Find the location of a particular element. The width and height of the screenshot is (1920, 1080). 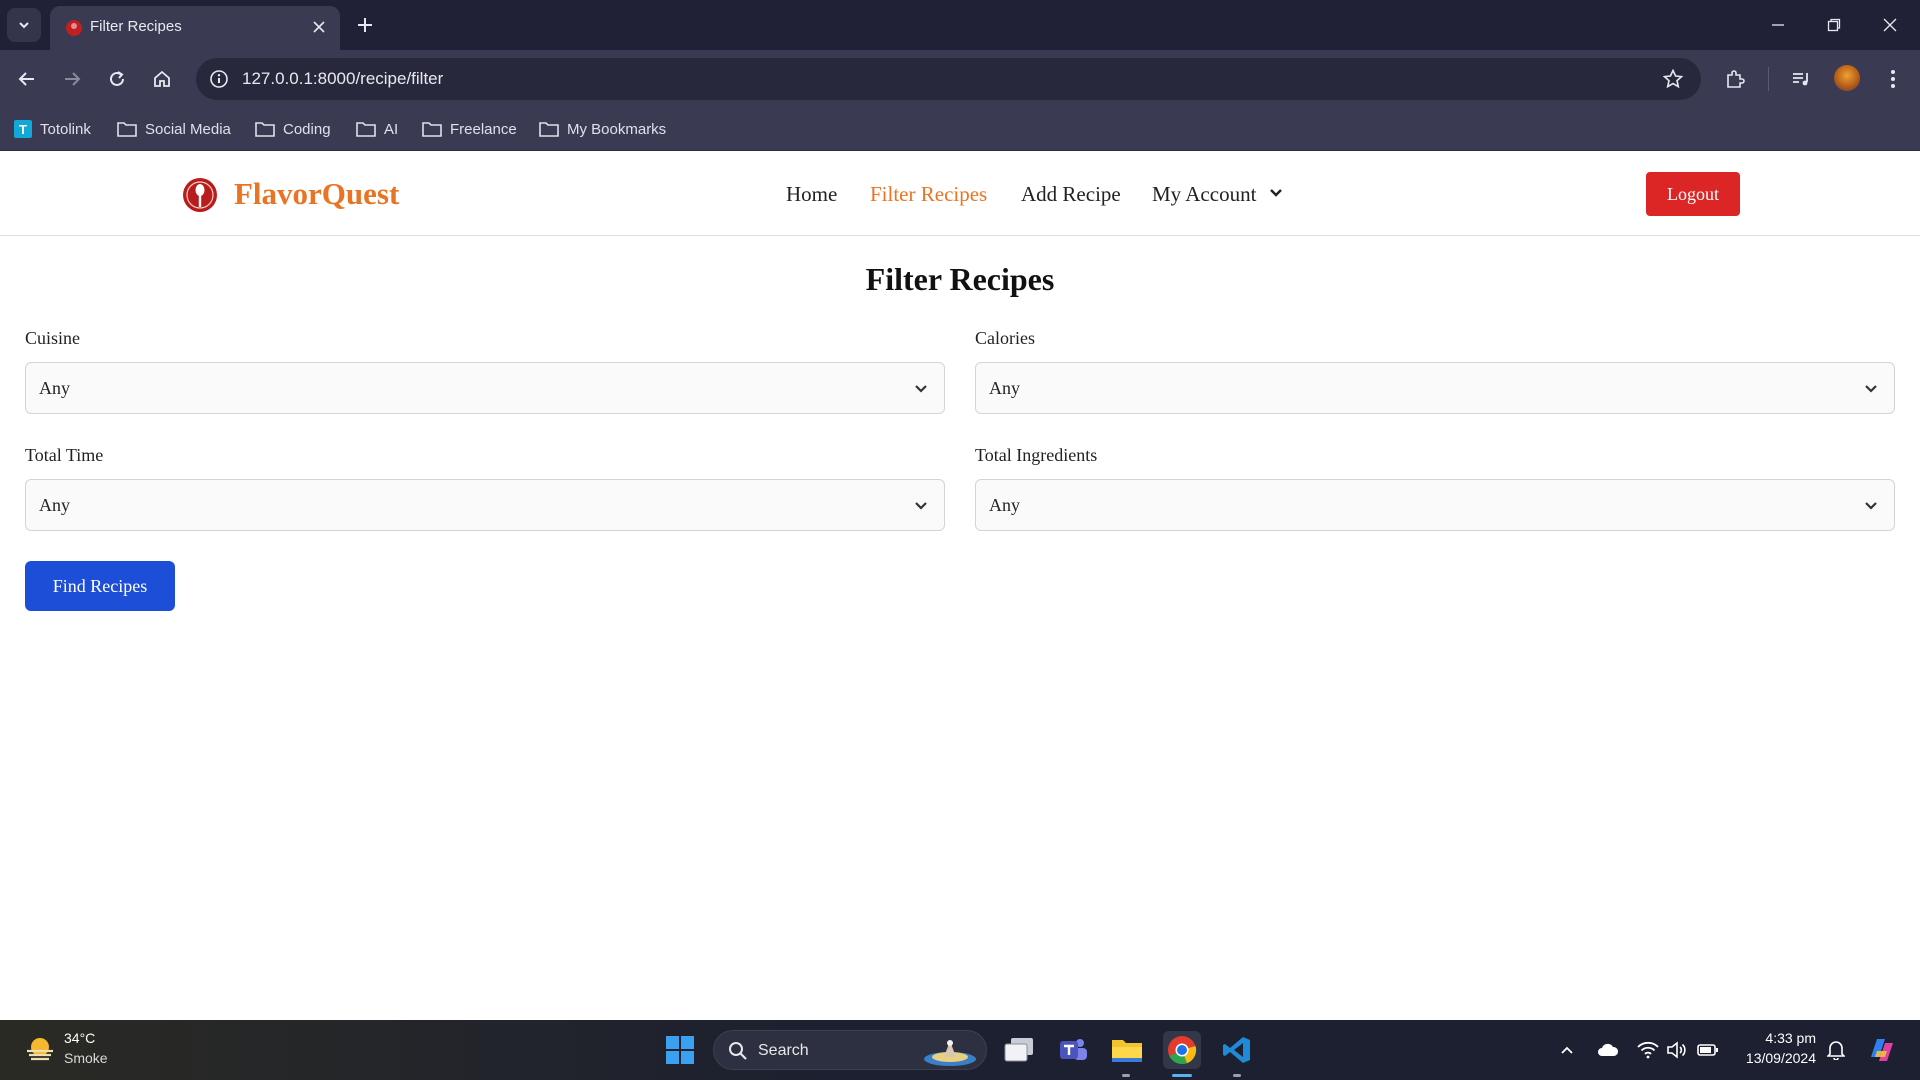

total-time-value: Any is located at coordinates (54, 505).